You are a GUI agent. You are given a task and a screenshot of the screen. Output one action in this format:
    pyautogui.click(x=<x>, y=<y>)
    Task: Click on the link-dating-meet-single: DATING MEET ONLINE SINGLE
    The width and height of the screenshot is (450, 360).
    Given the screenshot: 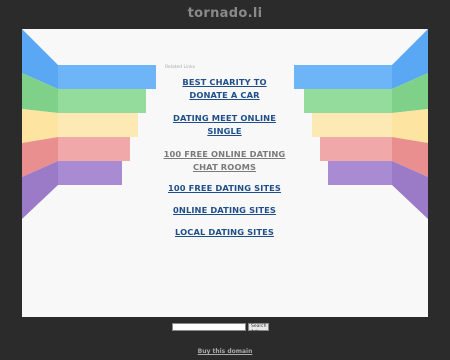 What is the action you would take?
    pyautogui.click(x=224, y=125)
    